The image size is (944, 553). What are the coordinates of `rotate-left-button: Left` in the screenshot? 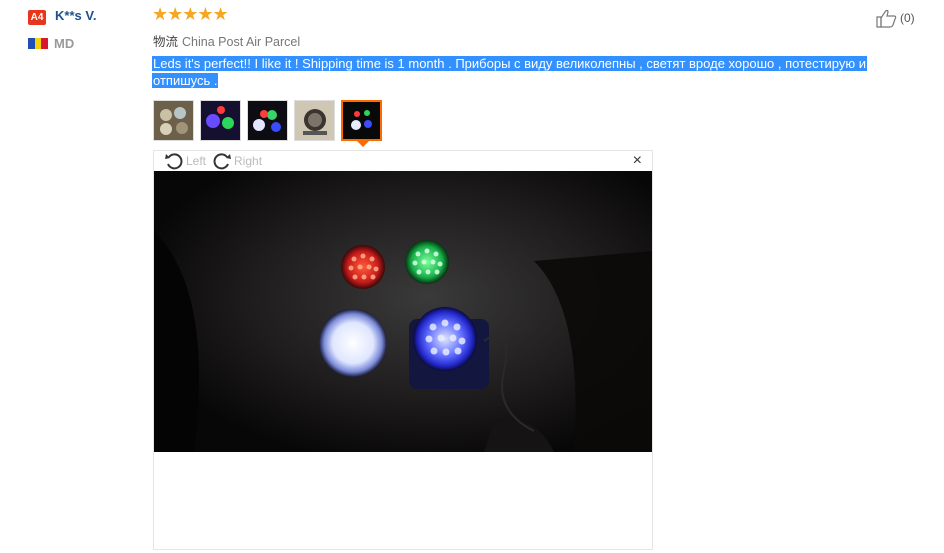 It's located at (185, 161).